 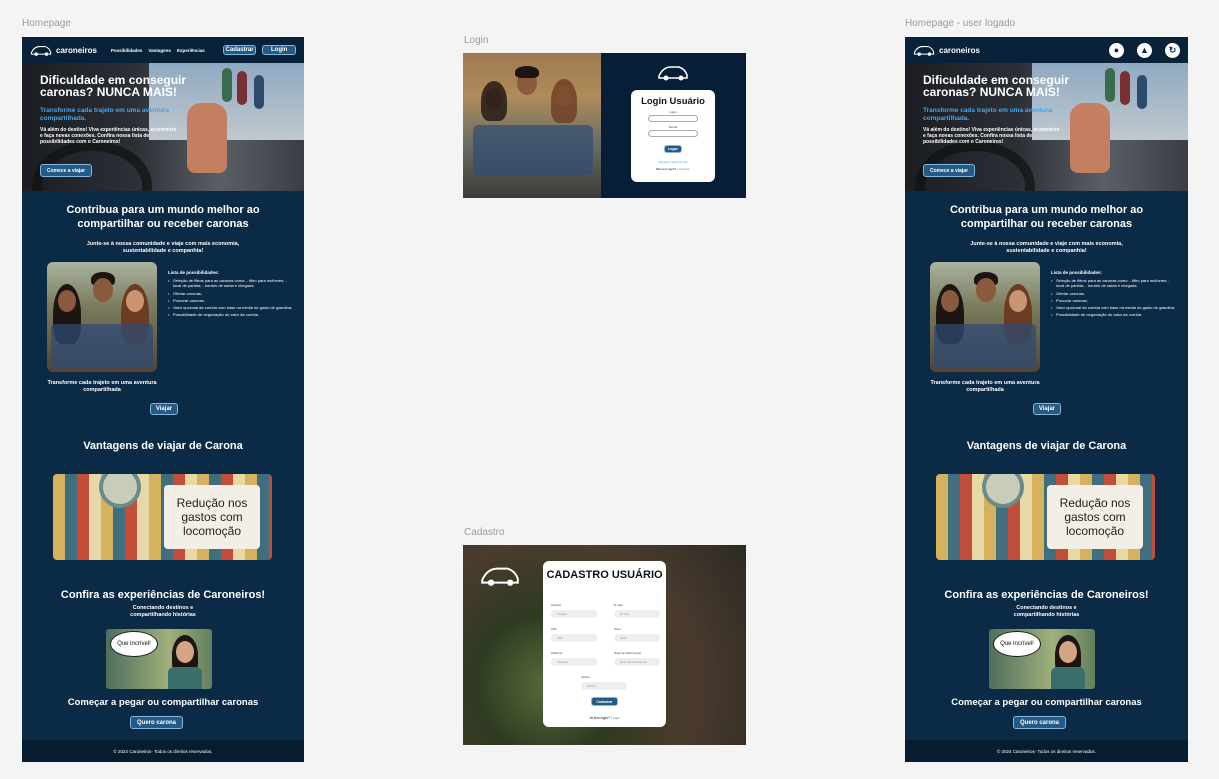 I want to click on field-sexo: Sexo Sexo, so click(x=637, y=634).